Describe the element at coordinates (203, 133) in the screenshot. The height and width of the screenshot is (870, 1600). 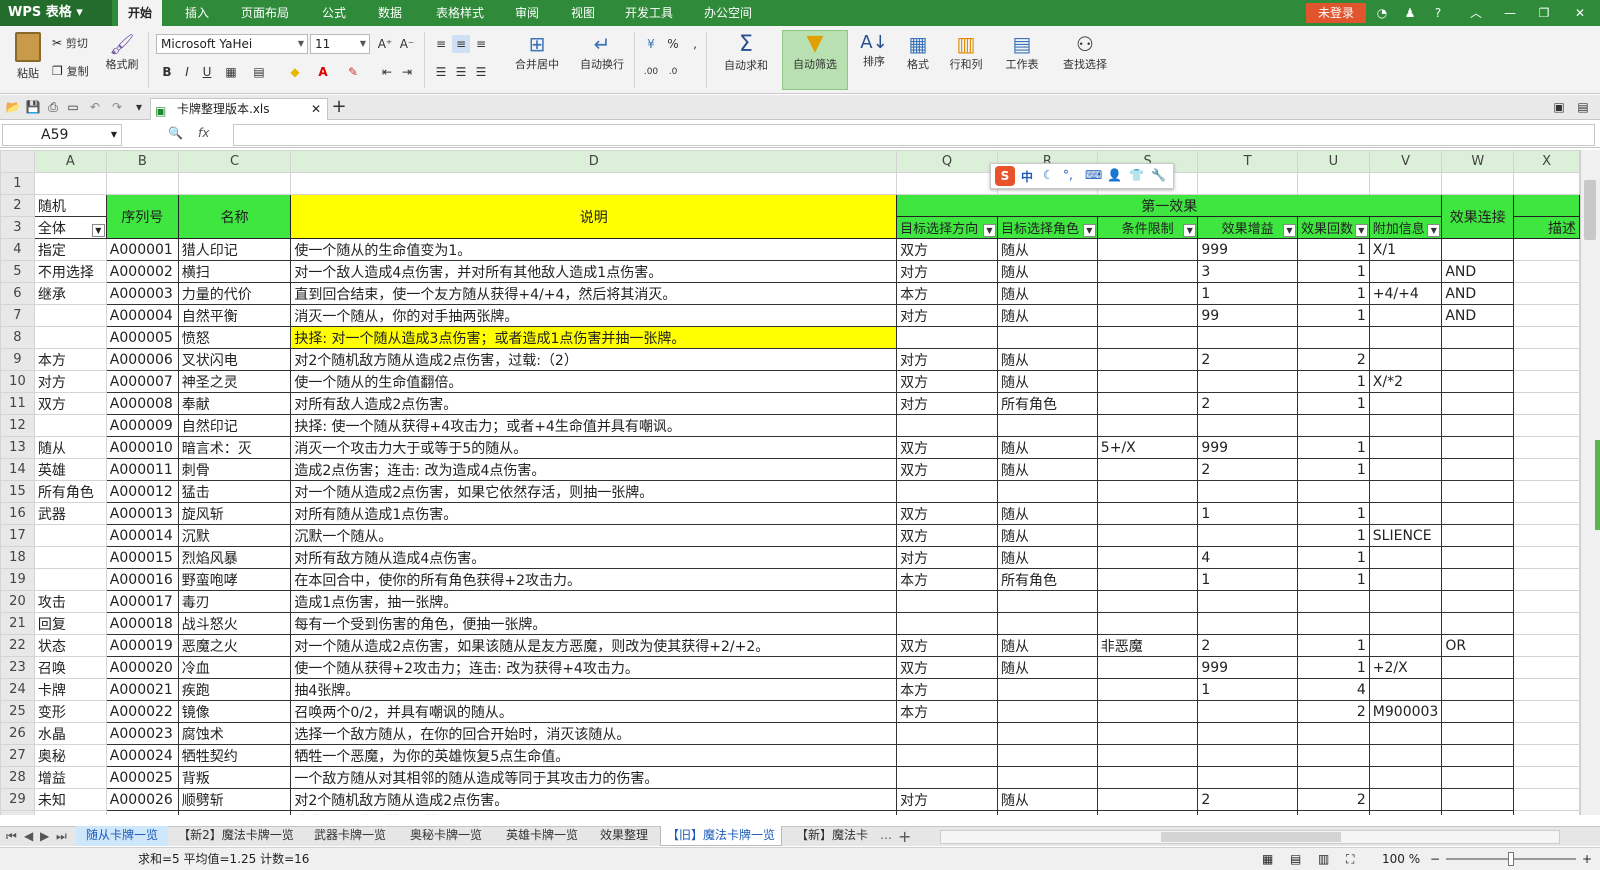
I see `fx-icon: fx` at that location.